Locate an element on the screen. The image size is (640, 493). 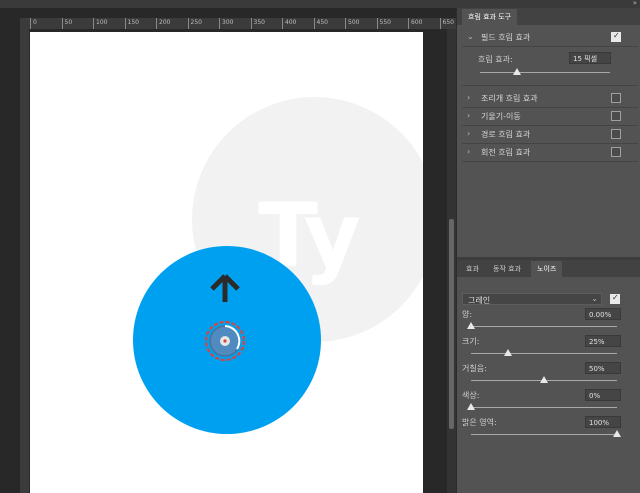
ruler-tick: 50 is located at coordinates (66, 23).